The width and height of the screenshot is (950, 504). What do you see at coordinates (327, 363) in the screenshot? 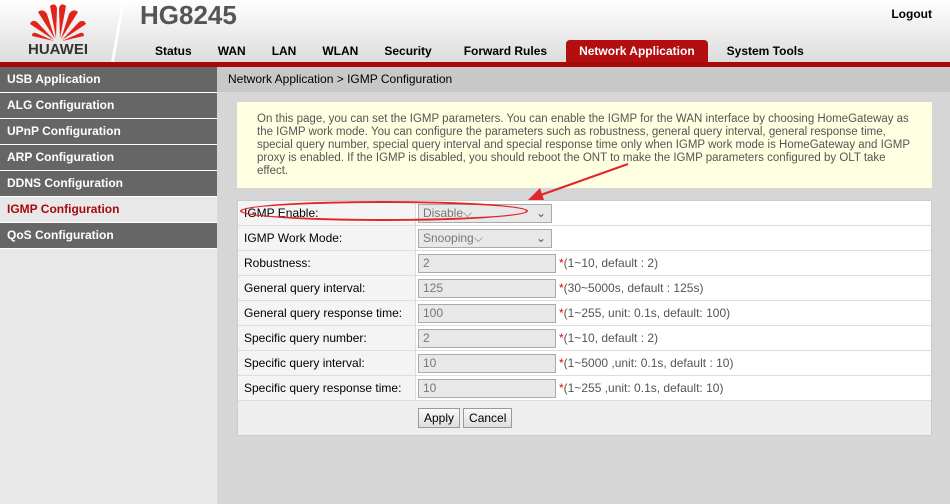
I see `field-label: Specific query interval:` at bounding box center [327, 363].